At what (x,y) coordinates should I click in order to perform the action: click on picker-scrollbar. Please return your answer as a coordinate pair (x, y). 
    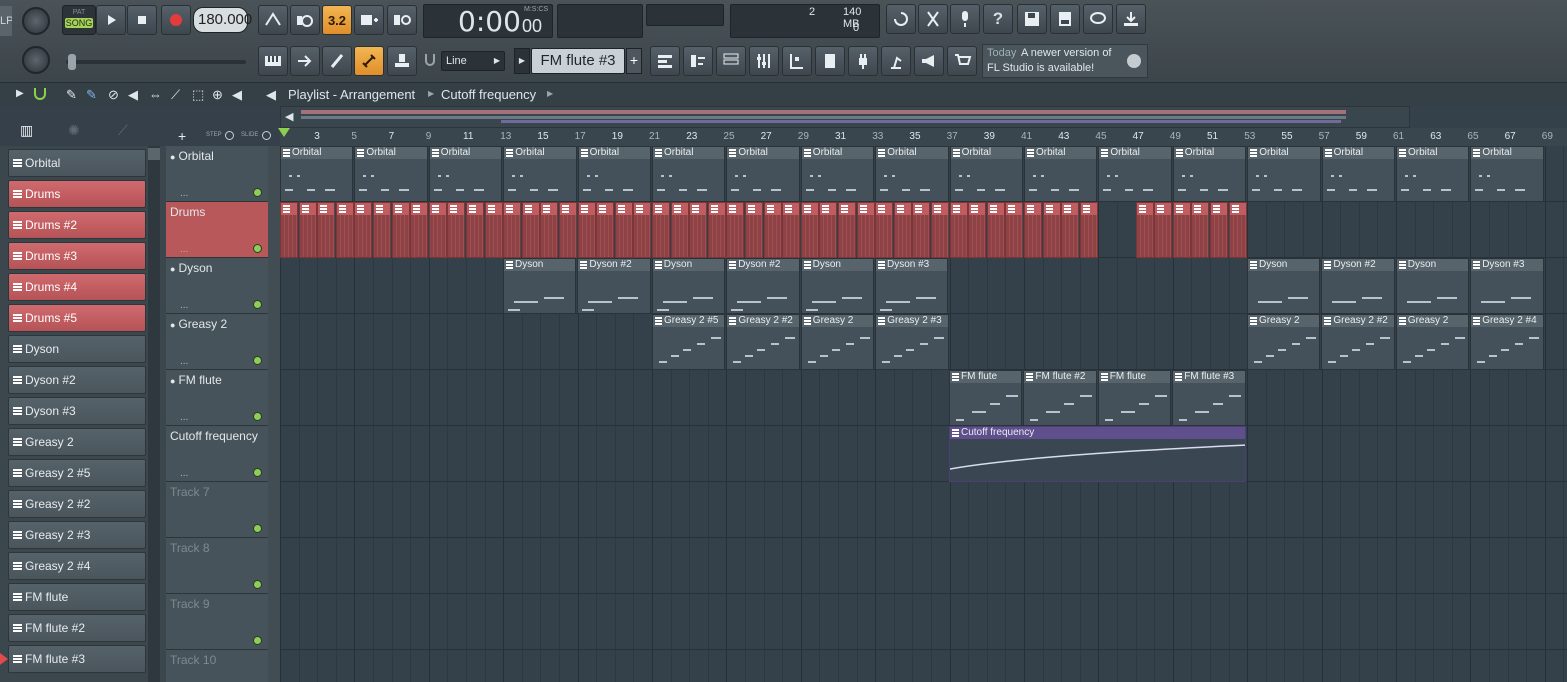
    Looking at the image, I should click on (154, 414).